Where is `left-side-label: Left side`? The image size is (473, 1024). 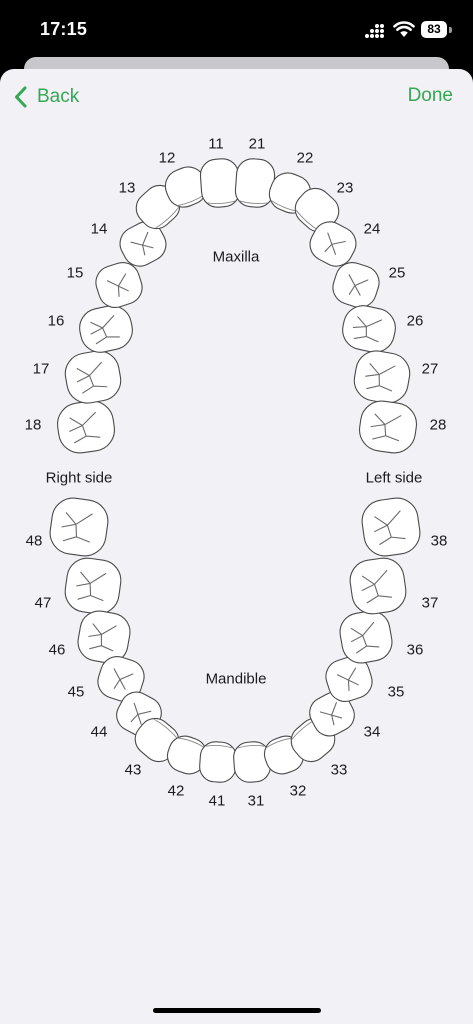 left-side-label: Left side is located at coordinates (394, 478).